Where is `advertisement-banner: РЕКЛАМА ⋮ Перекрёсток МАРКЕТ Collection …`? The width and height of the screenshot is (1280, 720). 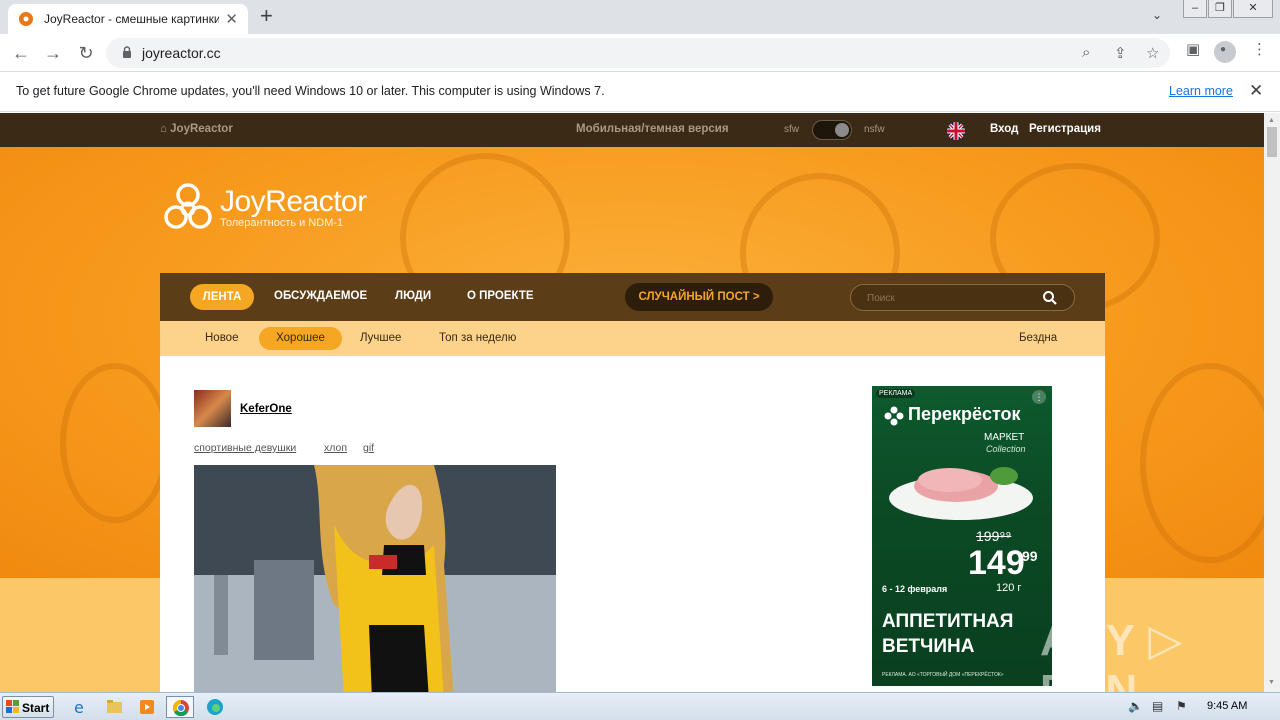
advertisement-banner: РЕКЛАМА ⋮ Перекрёсток МАРКЕТ Collection … is located at coordinates (962, 536).